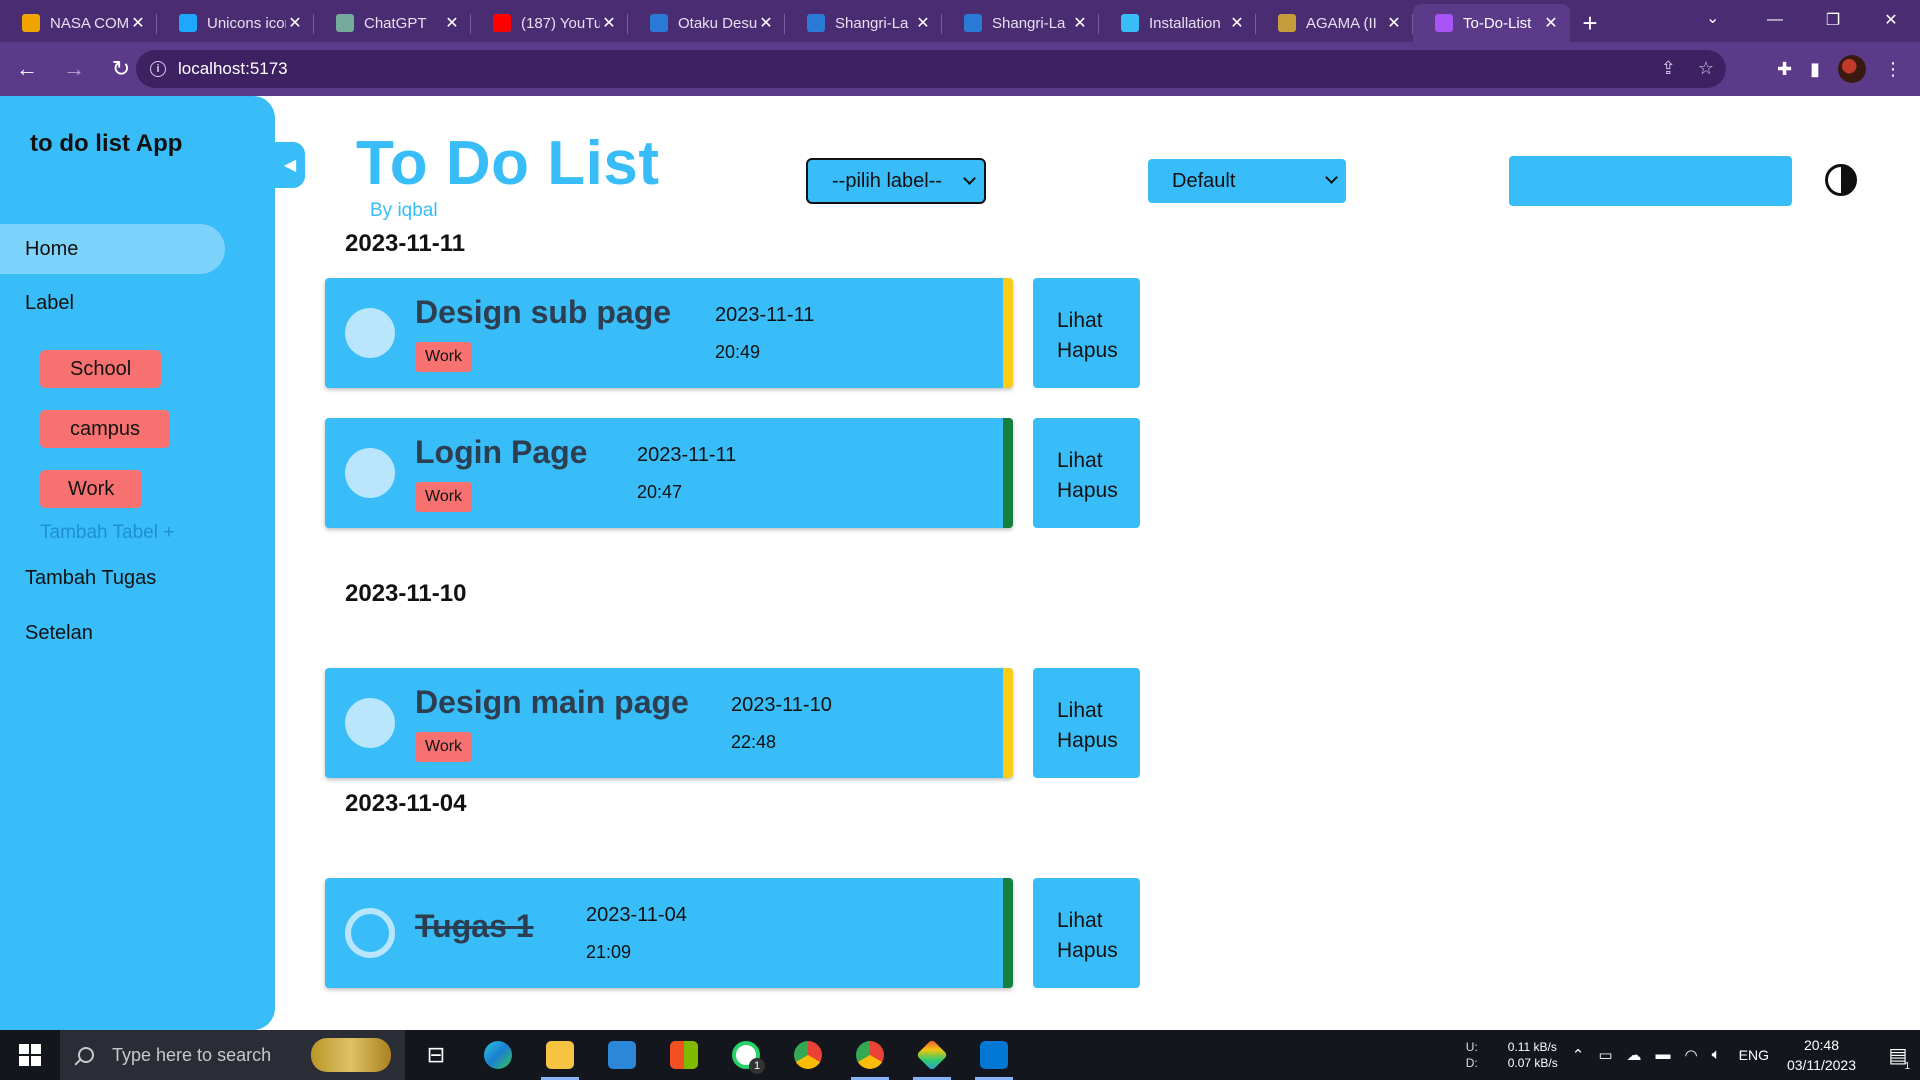 This screenshot has width=1920, height=1080. What do you see at coordinates (932, 1055) in the screenshot?
I see `git-tool-icon` at bounding box center [932, 1055].